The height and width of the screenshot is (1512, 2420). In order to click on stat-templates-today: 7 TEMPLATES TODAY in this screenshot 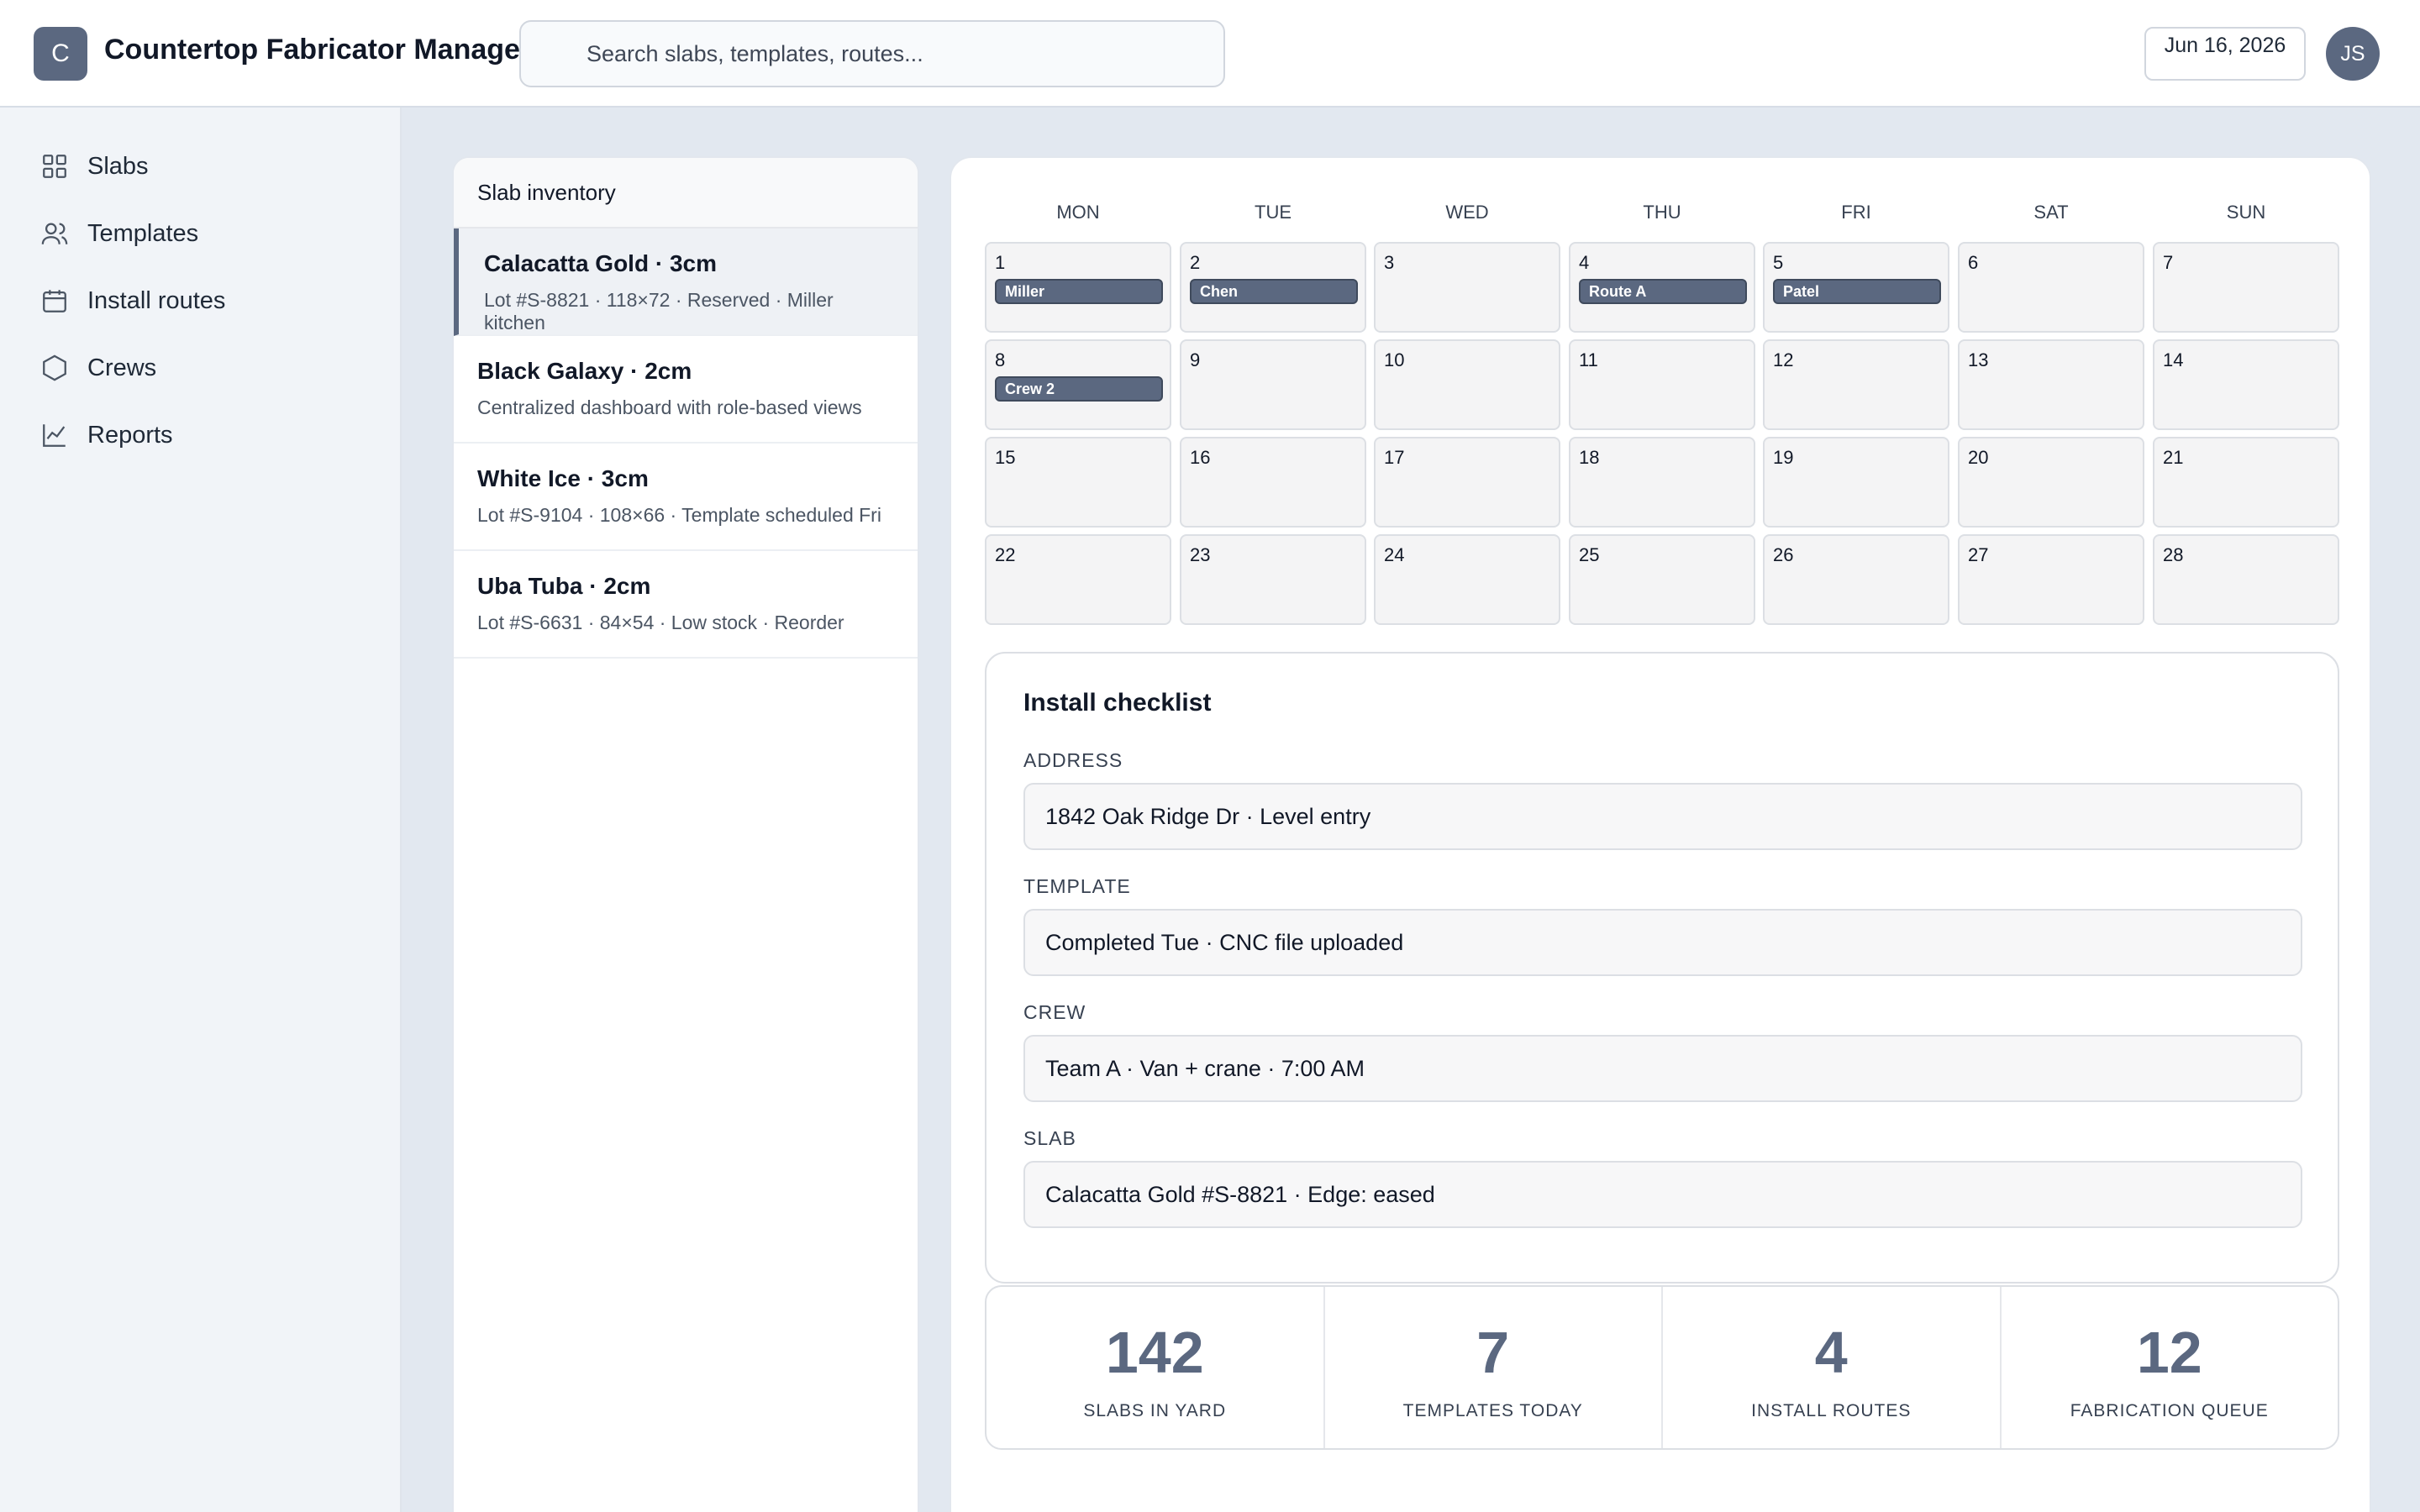, I will do `click(1494, 1367)`.